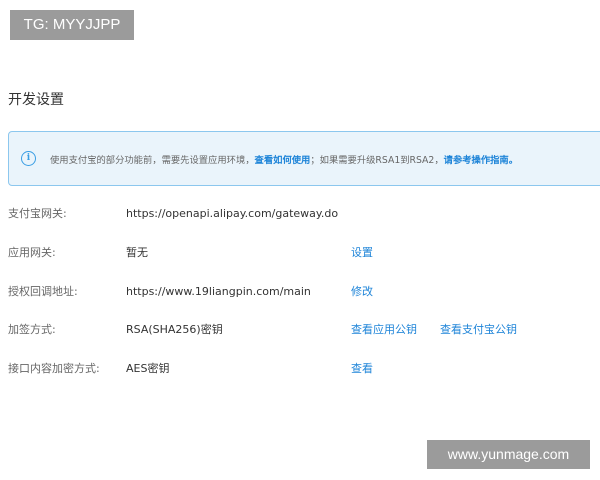 The image size is (600, 480). What do you see at coordinates (152, 160) in the screenshot?
I see `notice-text-part1: 使用支付宝的部分功能前，需要先设置应用环境，` at bounding box center [152, 160].